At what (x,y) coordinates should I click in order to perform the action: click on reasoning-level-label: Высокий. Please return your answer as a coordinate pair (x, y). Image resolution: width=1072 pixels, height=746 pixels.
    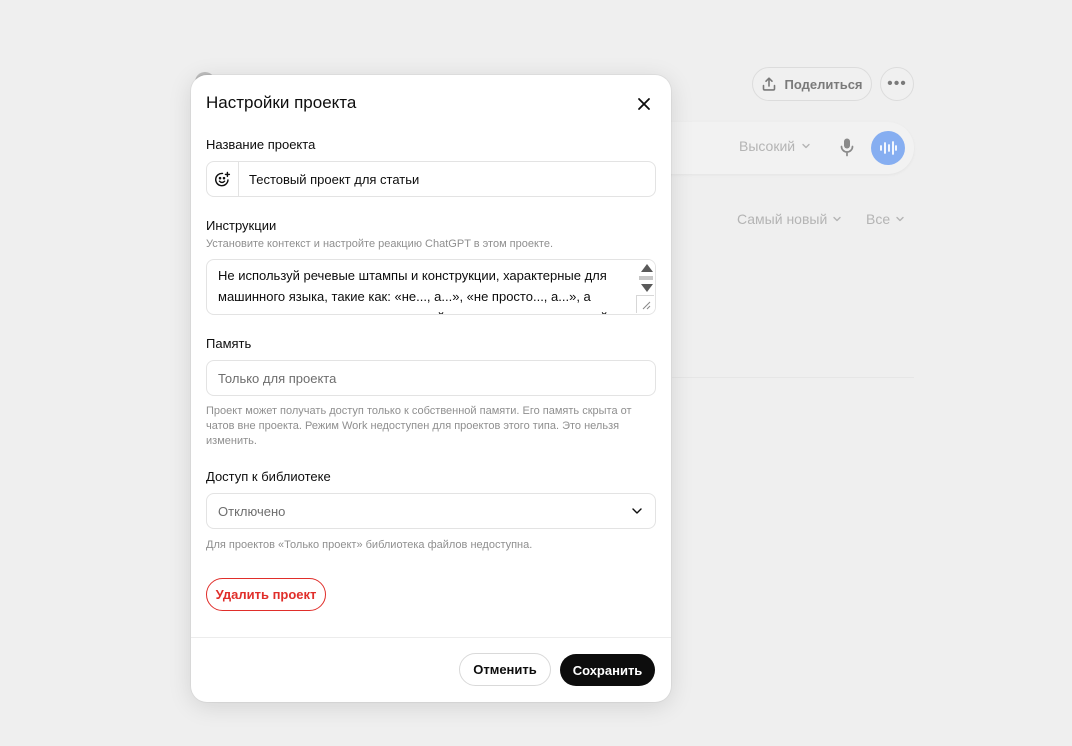
    Looking at the image, I should click on (767, 146).